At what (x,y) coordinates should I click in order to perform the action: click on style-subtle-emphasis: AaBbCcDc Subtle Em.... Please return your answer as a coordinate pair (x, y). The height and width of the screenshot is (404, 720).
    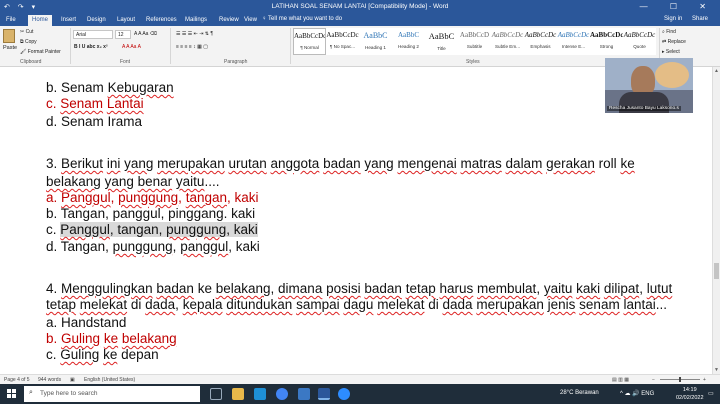
    Looking at the image, I should click on (507, 41).